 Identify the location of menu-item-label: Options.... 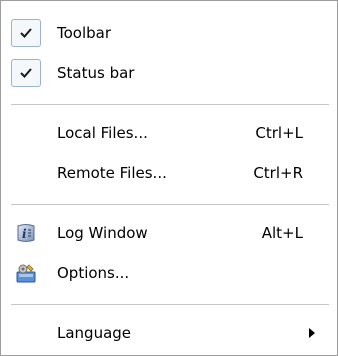
(93, 273).